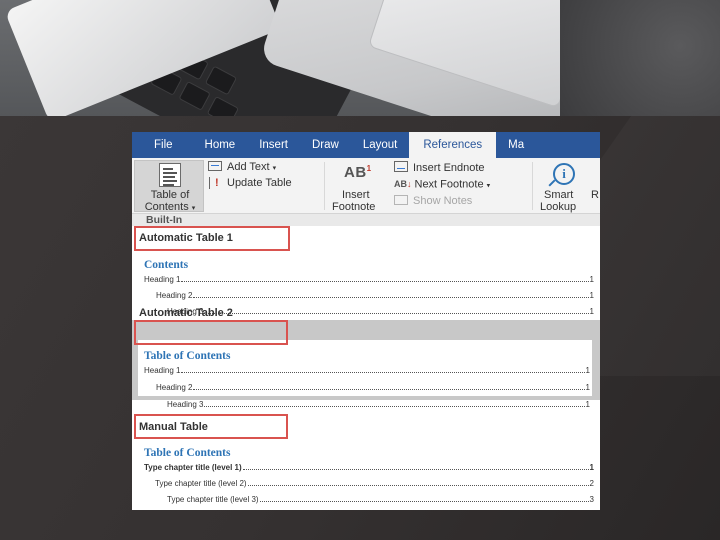 The image size is (720, 540). What do you see at coordinates (380, 145) in the screenshot?
I see `tab-layout: Layout` at bounding box center [380, 145].